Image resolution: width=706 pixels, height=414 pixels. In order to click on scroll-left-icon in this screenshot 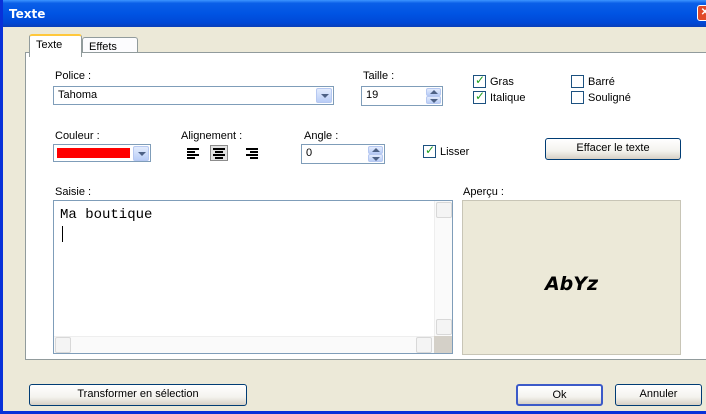, I will do `click(63, 345)`.